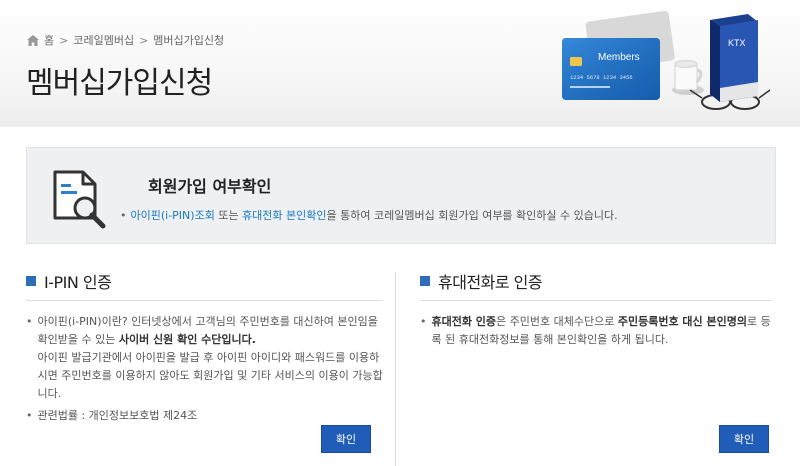  Describe the element at coordinates (619, 57) in the screenshot. I see `svg-text: Members` at that location.